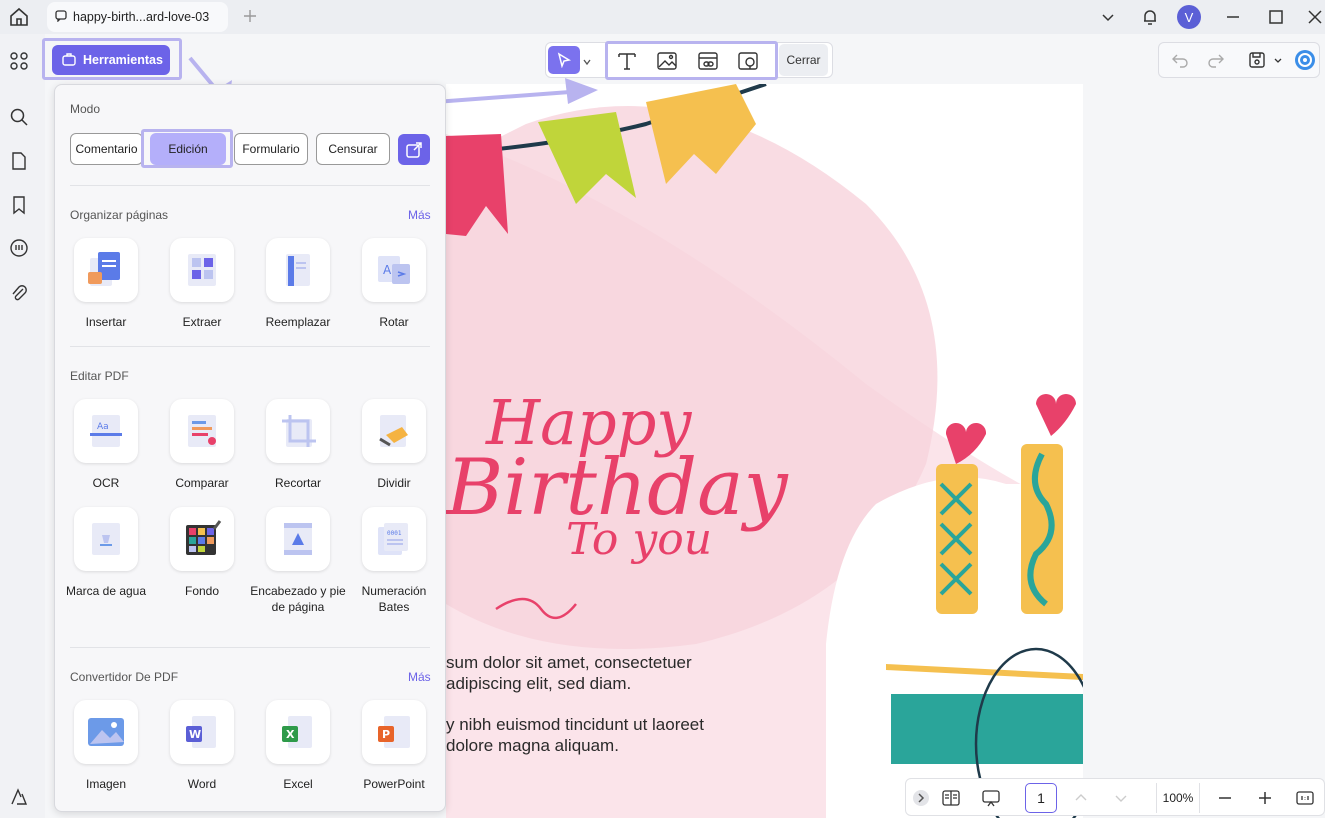 Image resolution: width=1325 pixels, height=818 pixels. I want to click on zoom-level: 100%, so click(1178, 798).